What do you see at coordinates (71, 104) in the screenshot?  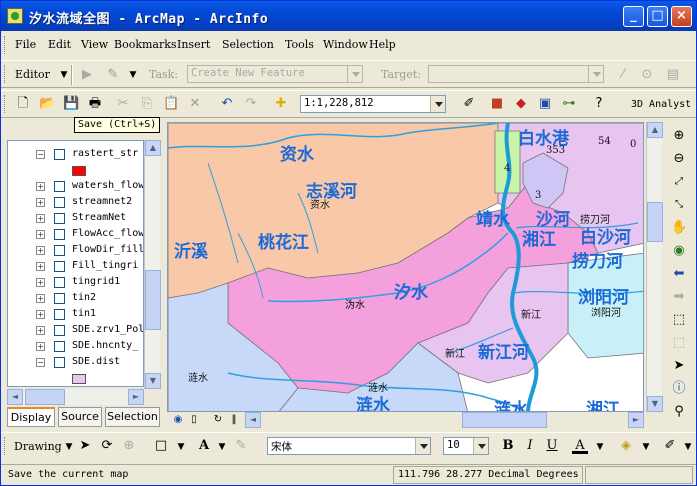 I see `save-icon: 💾` at bounding box center [71, 104].